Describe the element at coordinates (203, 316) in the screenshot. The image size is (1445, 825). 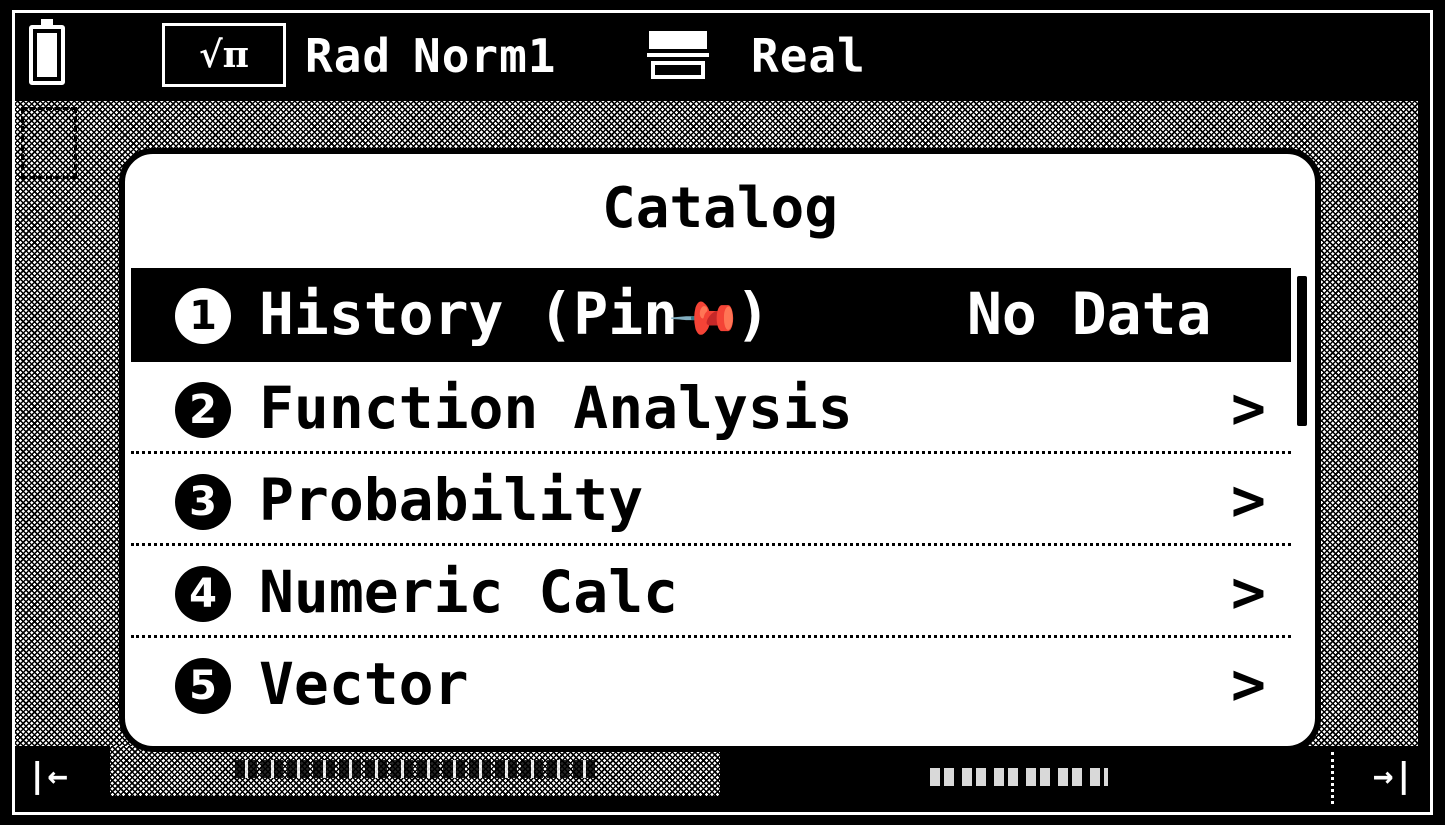
I see `number-badge-icon: 1` at that location.